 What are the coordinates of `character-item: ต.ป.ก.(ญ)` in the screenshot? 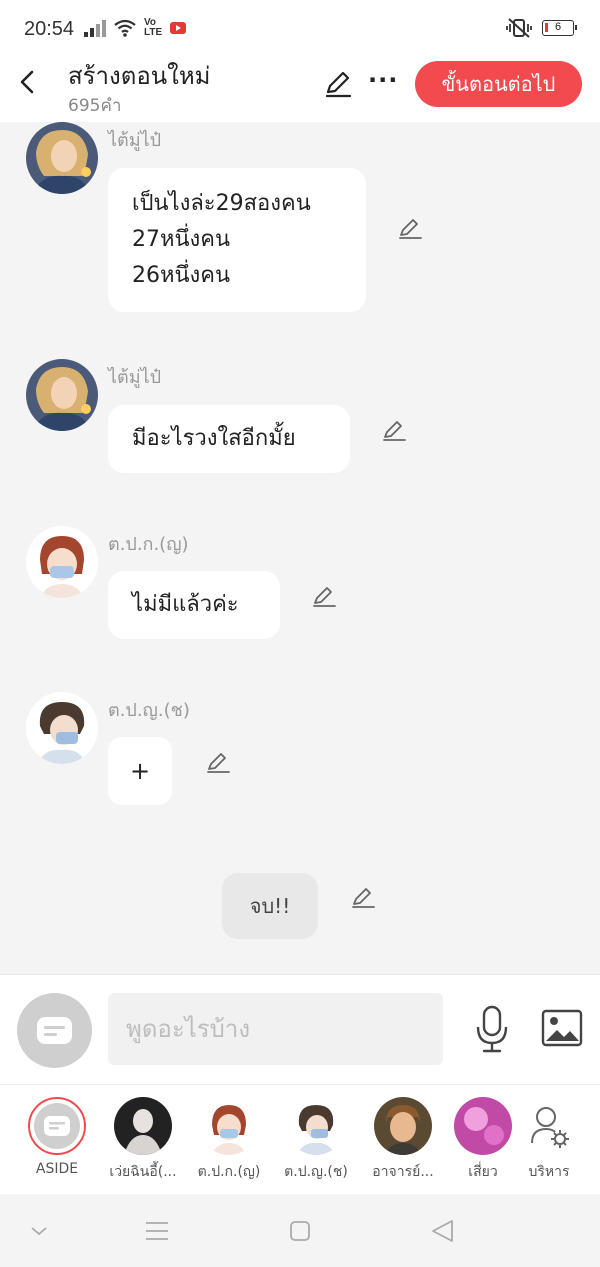 It's located at (229, 1140).